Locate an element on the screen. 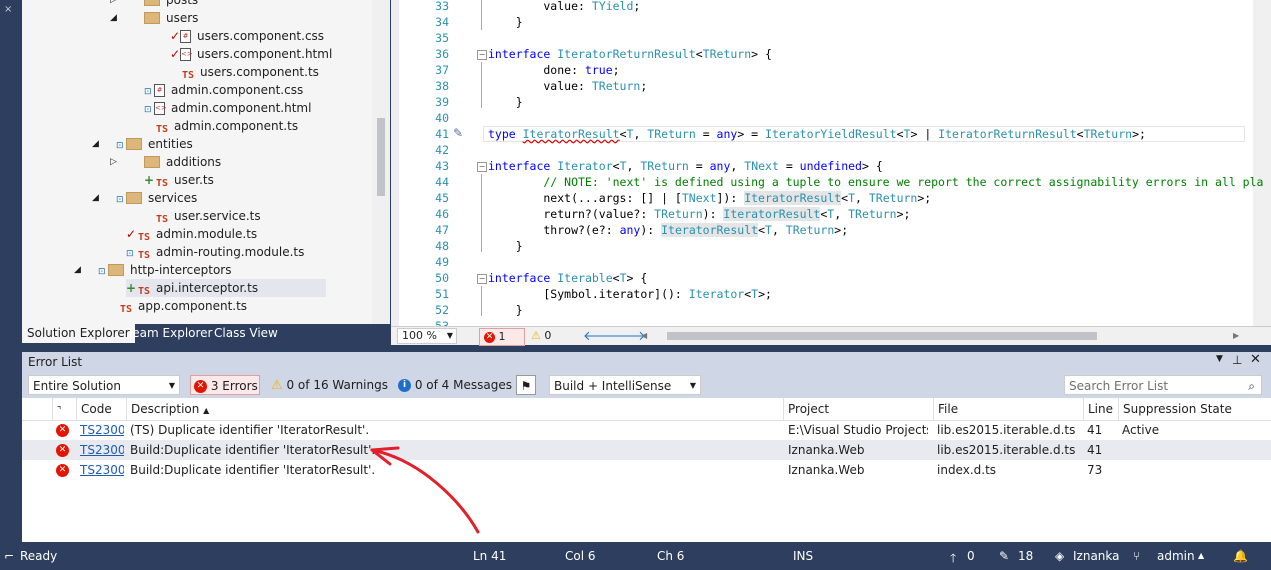 Image resolution: width=1271 pixels, height=570 pixels. line-number: 42 is located at coordinates (430, 150).